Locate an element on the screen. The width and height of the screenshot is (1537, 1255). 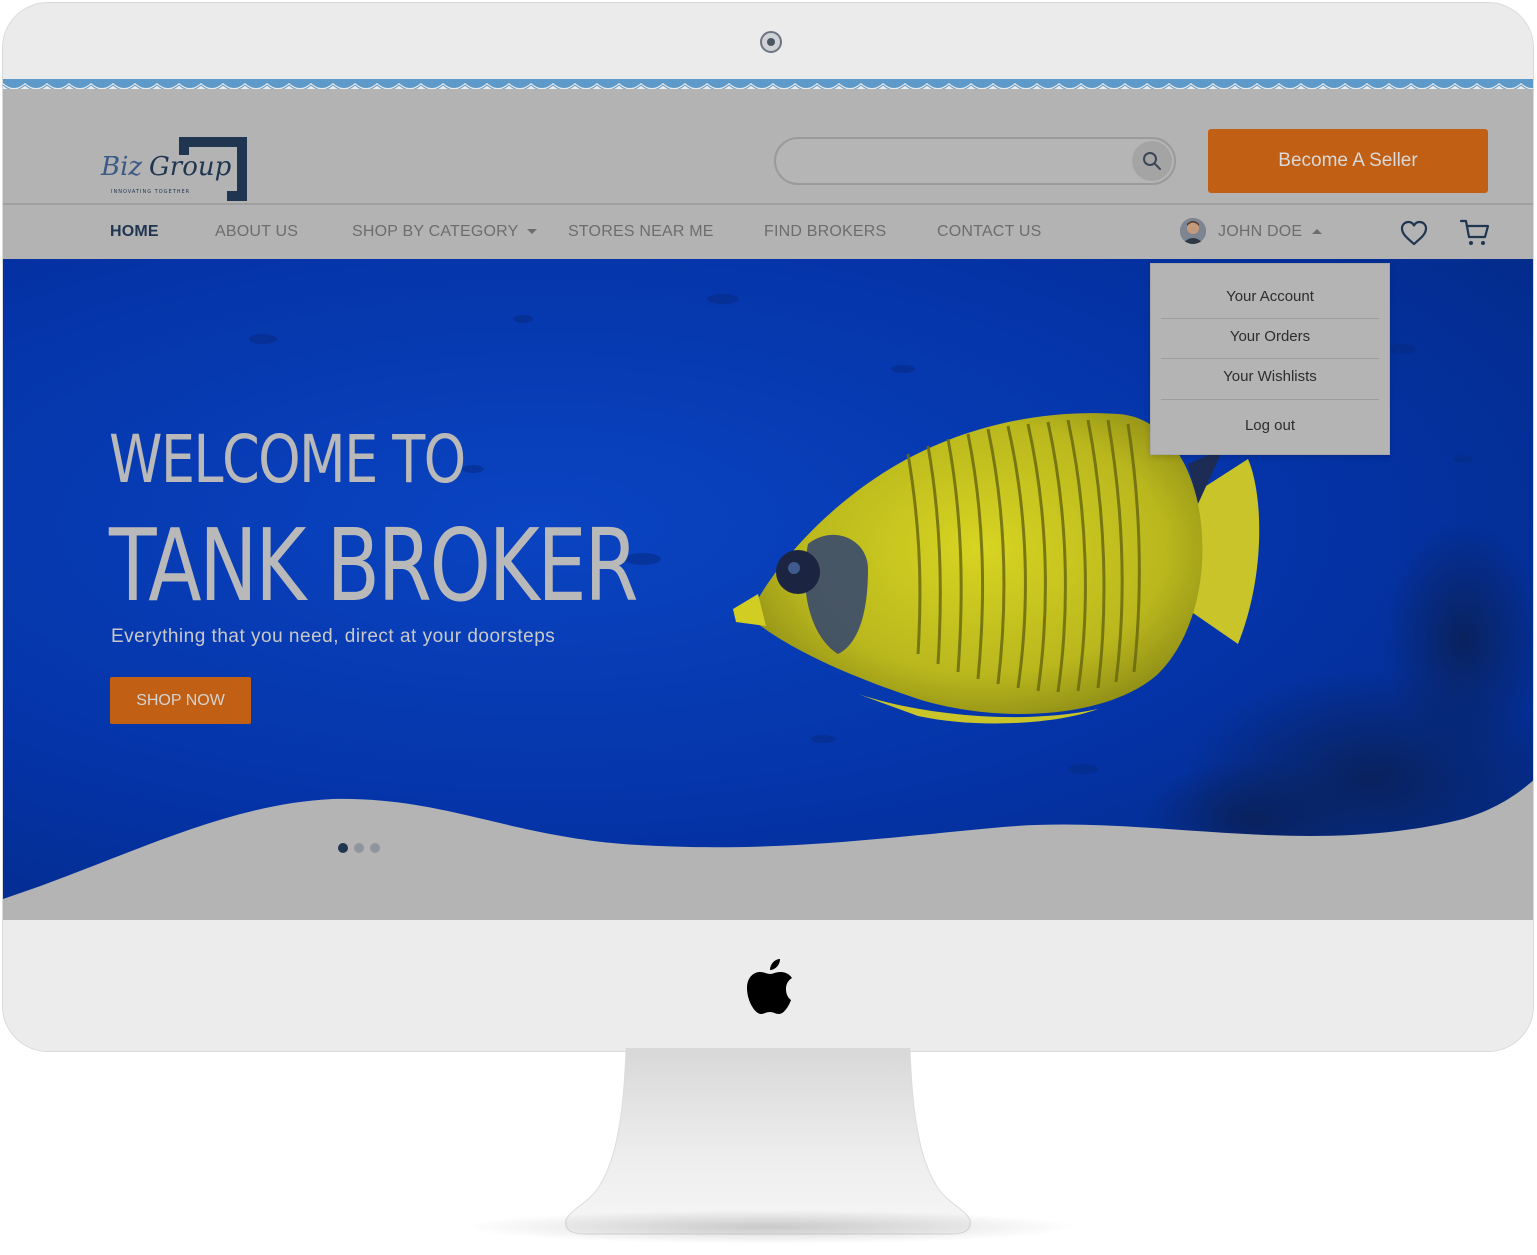
nav-shop-by-category-label: SHOP BY CATEGORY is located at coordinates (435, 231).